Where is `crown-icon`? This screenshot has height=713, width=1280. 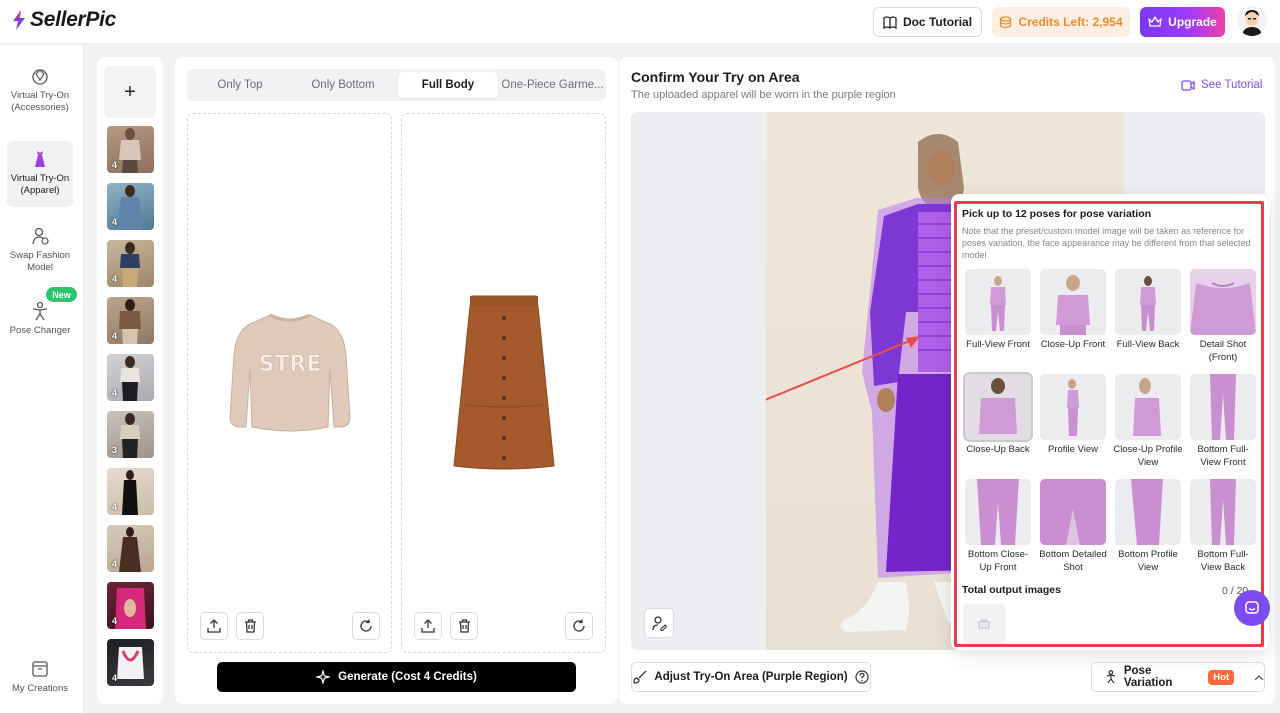 crown-icon is located at coordinates (1155, 21).